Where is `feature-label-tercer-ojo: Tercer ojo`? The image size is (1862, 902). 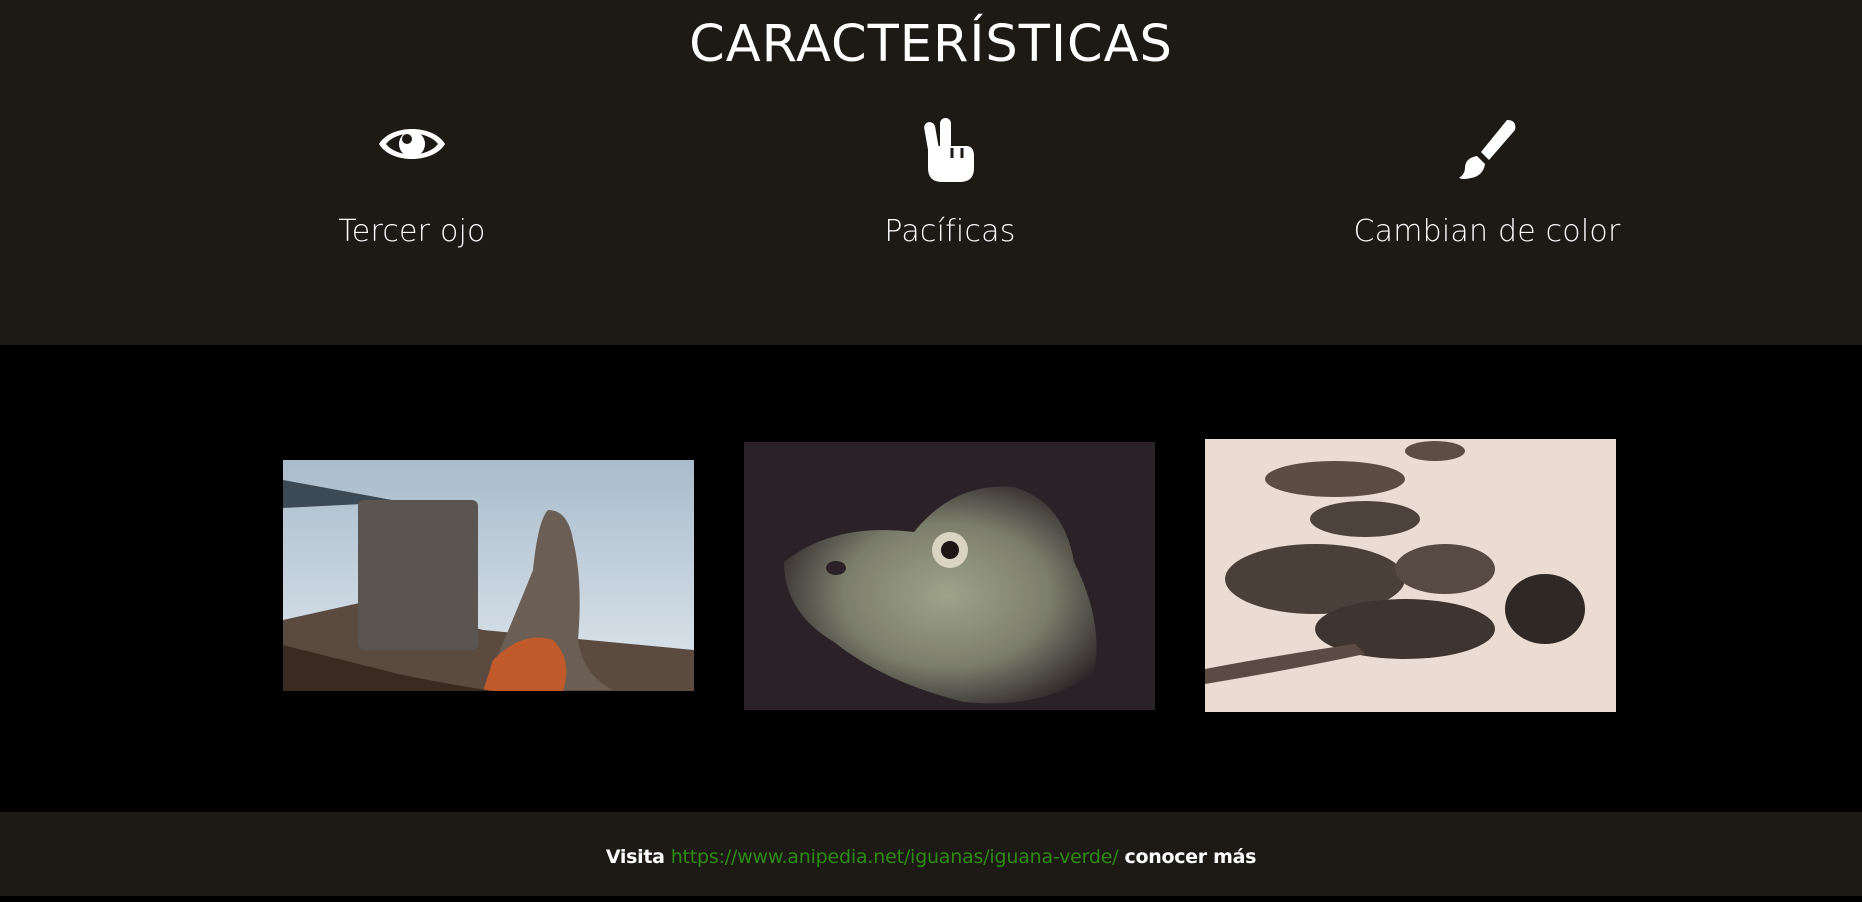 feature-label-tercer-ojo: Tercer ojo is located at coordinates (412, 231).